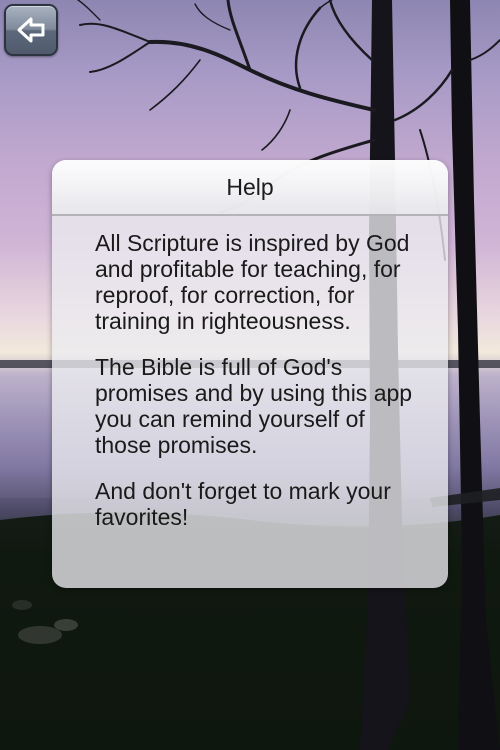 The width and height of the screenshot is (500, 750). I want to click on help-title: Help, so click(250, 186).